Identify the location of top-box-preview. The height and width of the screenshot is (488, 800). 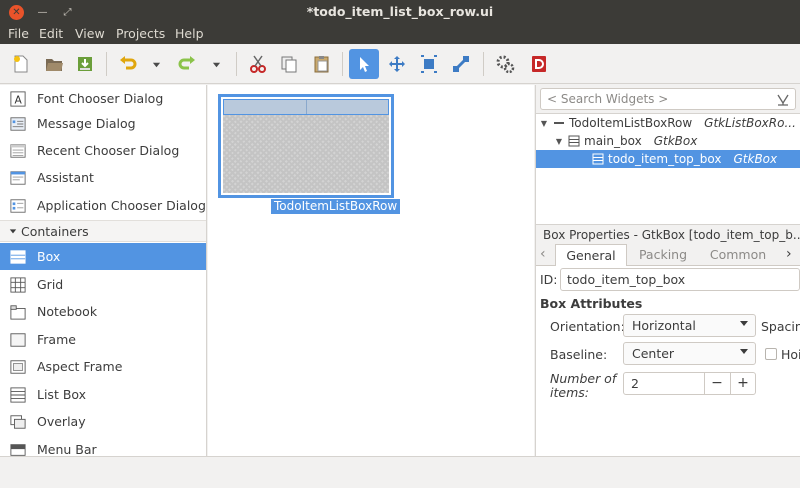
(306, 107).